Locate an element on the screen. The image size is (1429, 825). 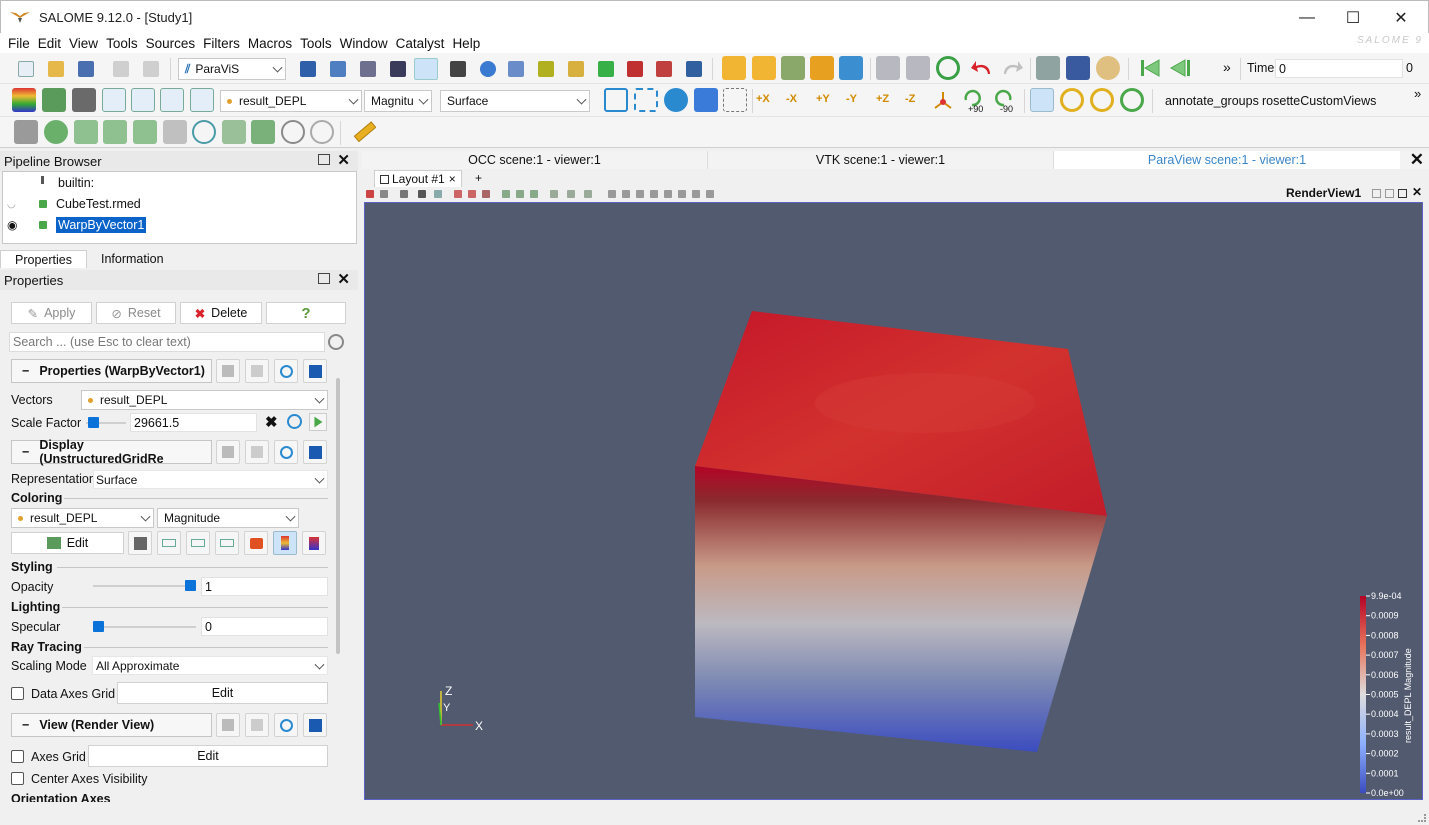
view-plus-x-button: +X is located at coordinates (763, 99).